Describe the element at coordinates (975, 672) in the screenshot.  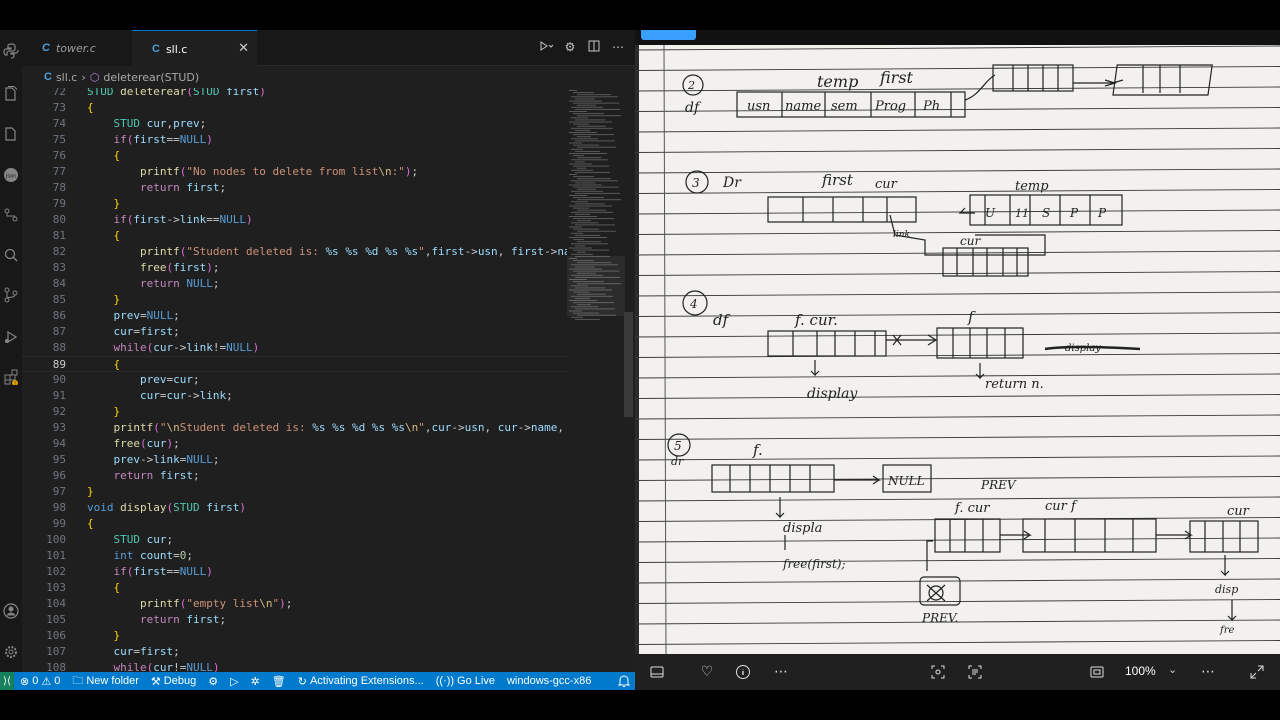
I see `text-extract-button` at that location.